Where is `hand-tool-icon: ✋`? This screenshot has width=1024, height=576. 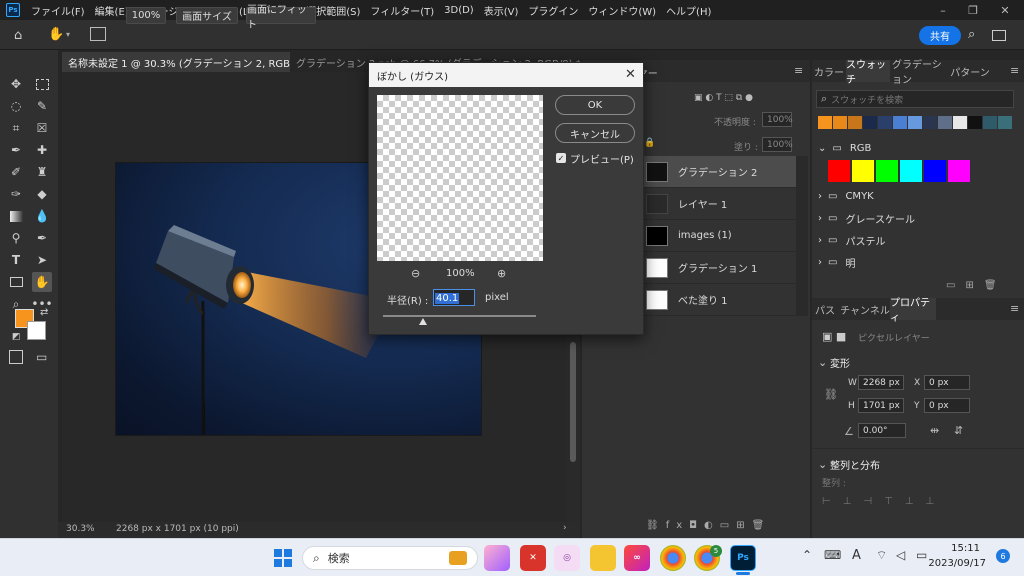 hand-tool-icon: ✋ is located at coordinates (56, 34).